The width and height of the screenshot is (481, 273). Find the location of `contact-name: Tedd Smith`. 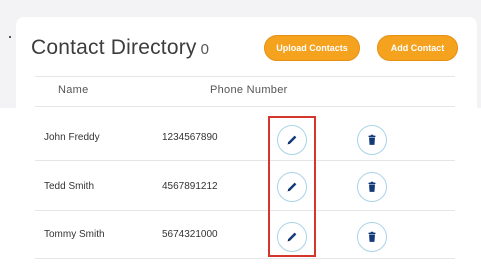

contact-name: Tedd Smith is located at coordinates (69, 186).